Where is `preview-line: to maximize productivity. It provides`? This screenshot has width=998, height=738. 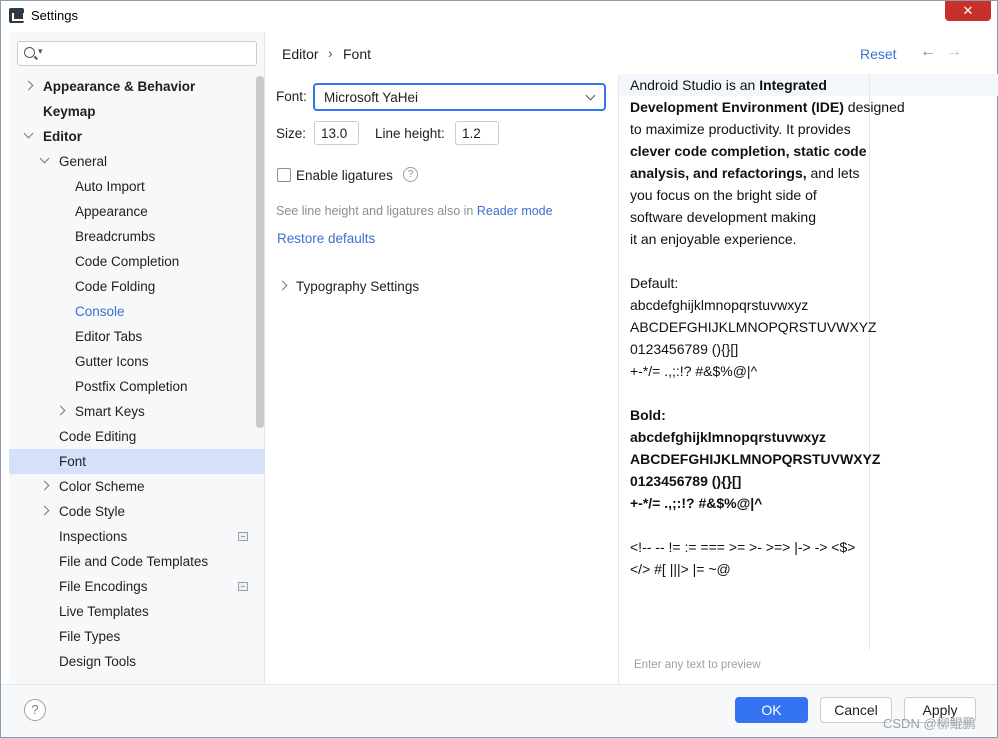
preview-line: to maximize productivity. It provides is located at coordinates (740, 129).